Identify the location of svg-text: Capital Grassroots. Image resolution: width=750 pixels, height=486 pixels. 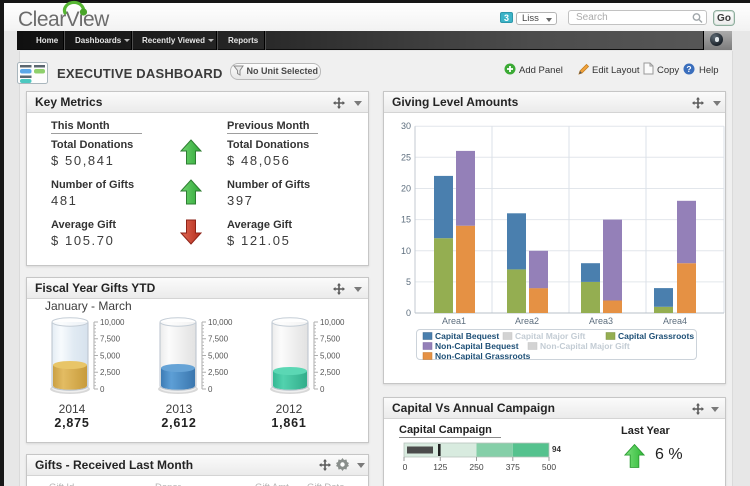
(656, 336).